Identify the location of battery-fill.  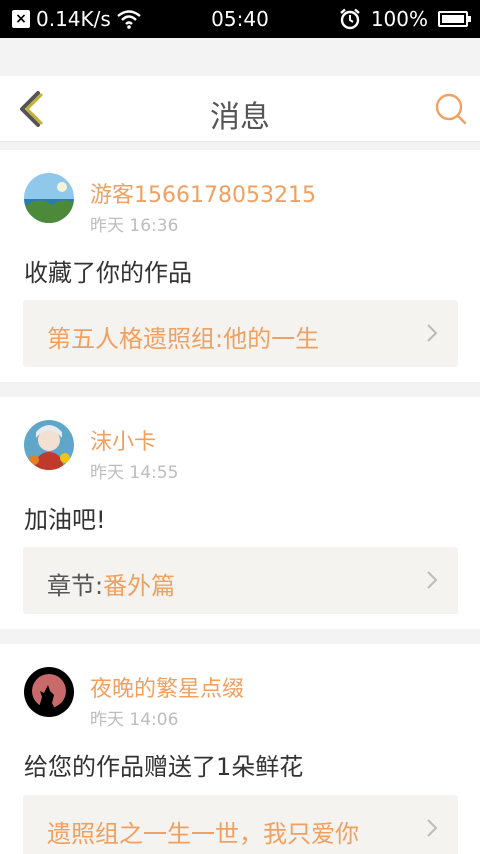
(453, 19).